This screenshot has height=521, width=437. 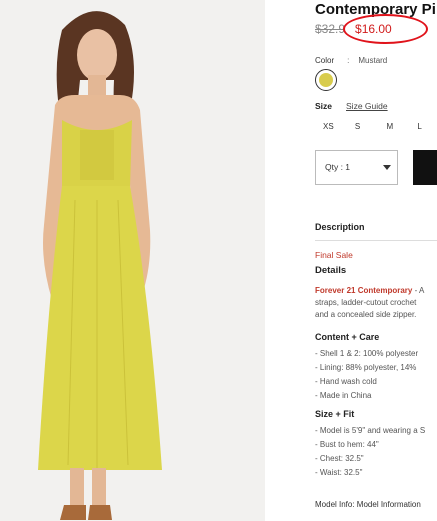 I want to click on list-item: - Made in China, so click(x=343, y=395).